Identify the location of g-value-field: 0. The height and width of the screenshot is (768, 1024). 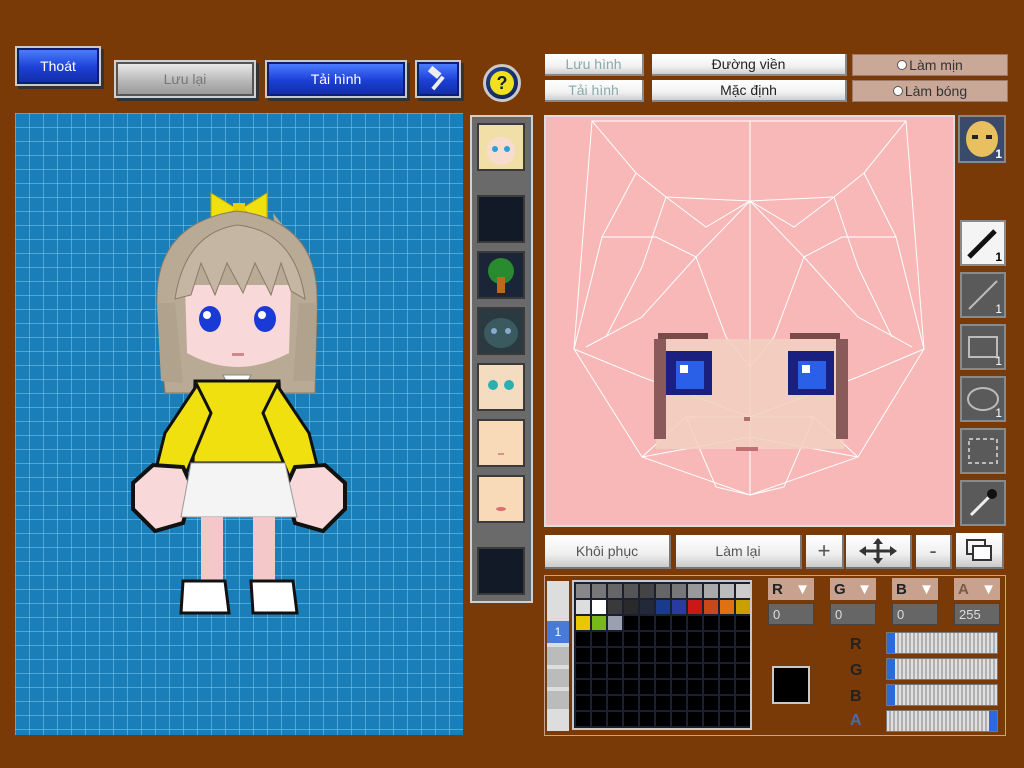
(853, 614).